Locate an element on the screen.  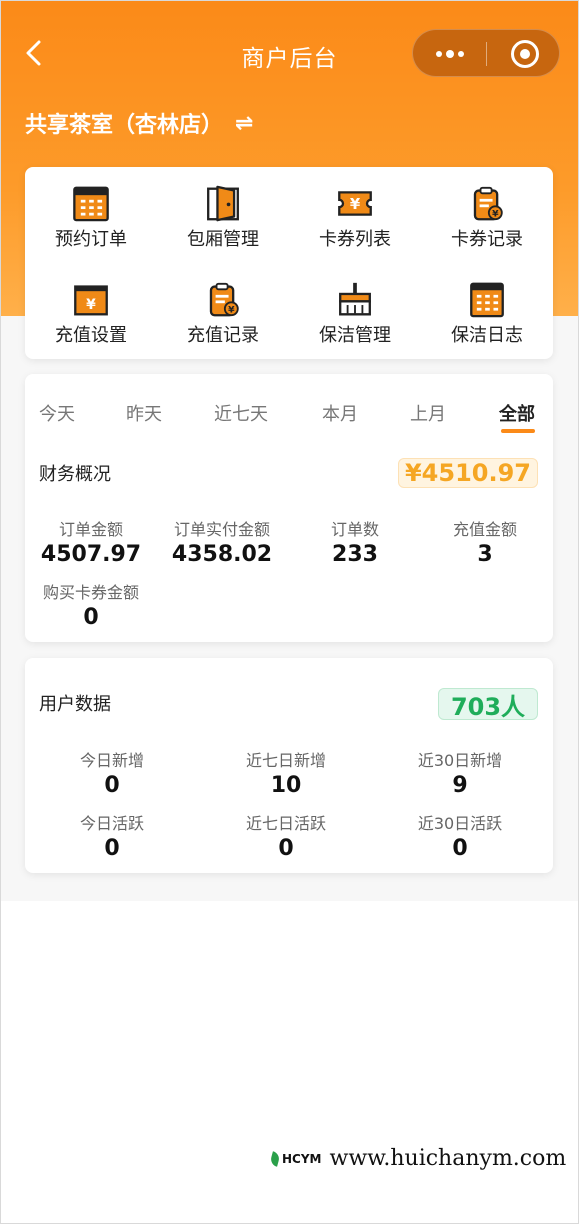
menu-item-label: 包厢管理 is located at coordinates (223, 239).